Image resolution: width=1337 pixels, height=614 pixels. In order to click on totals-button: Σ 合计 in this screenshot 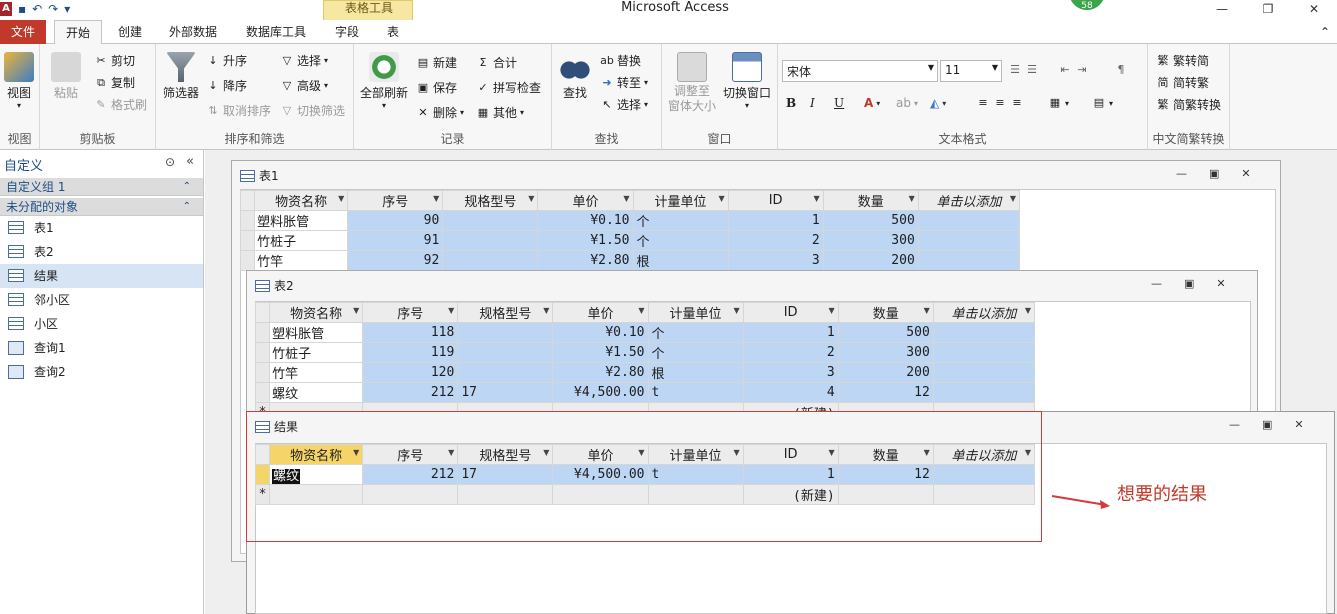, I will do `click(497, 62)`.